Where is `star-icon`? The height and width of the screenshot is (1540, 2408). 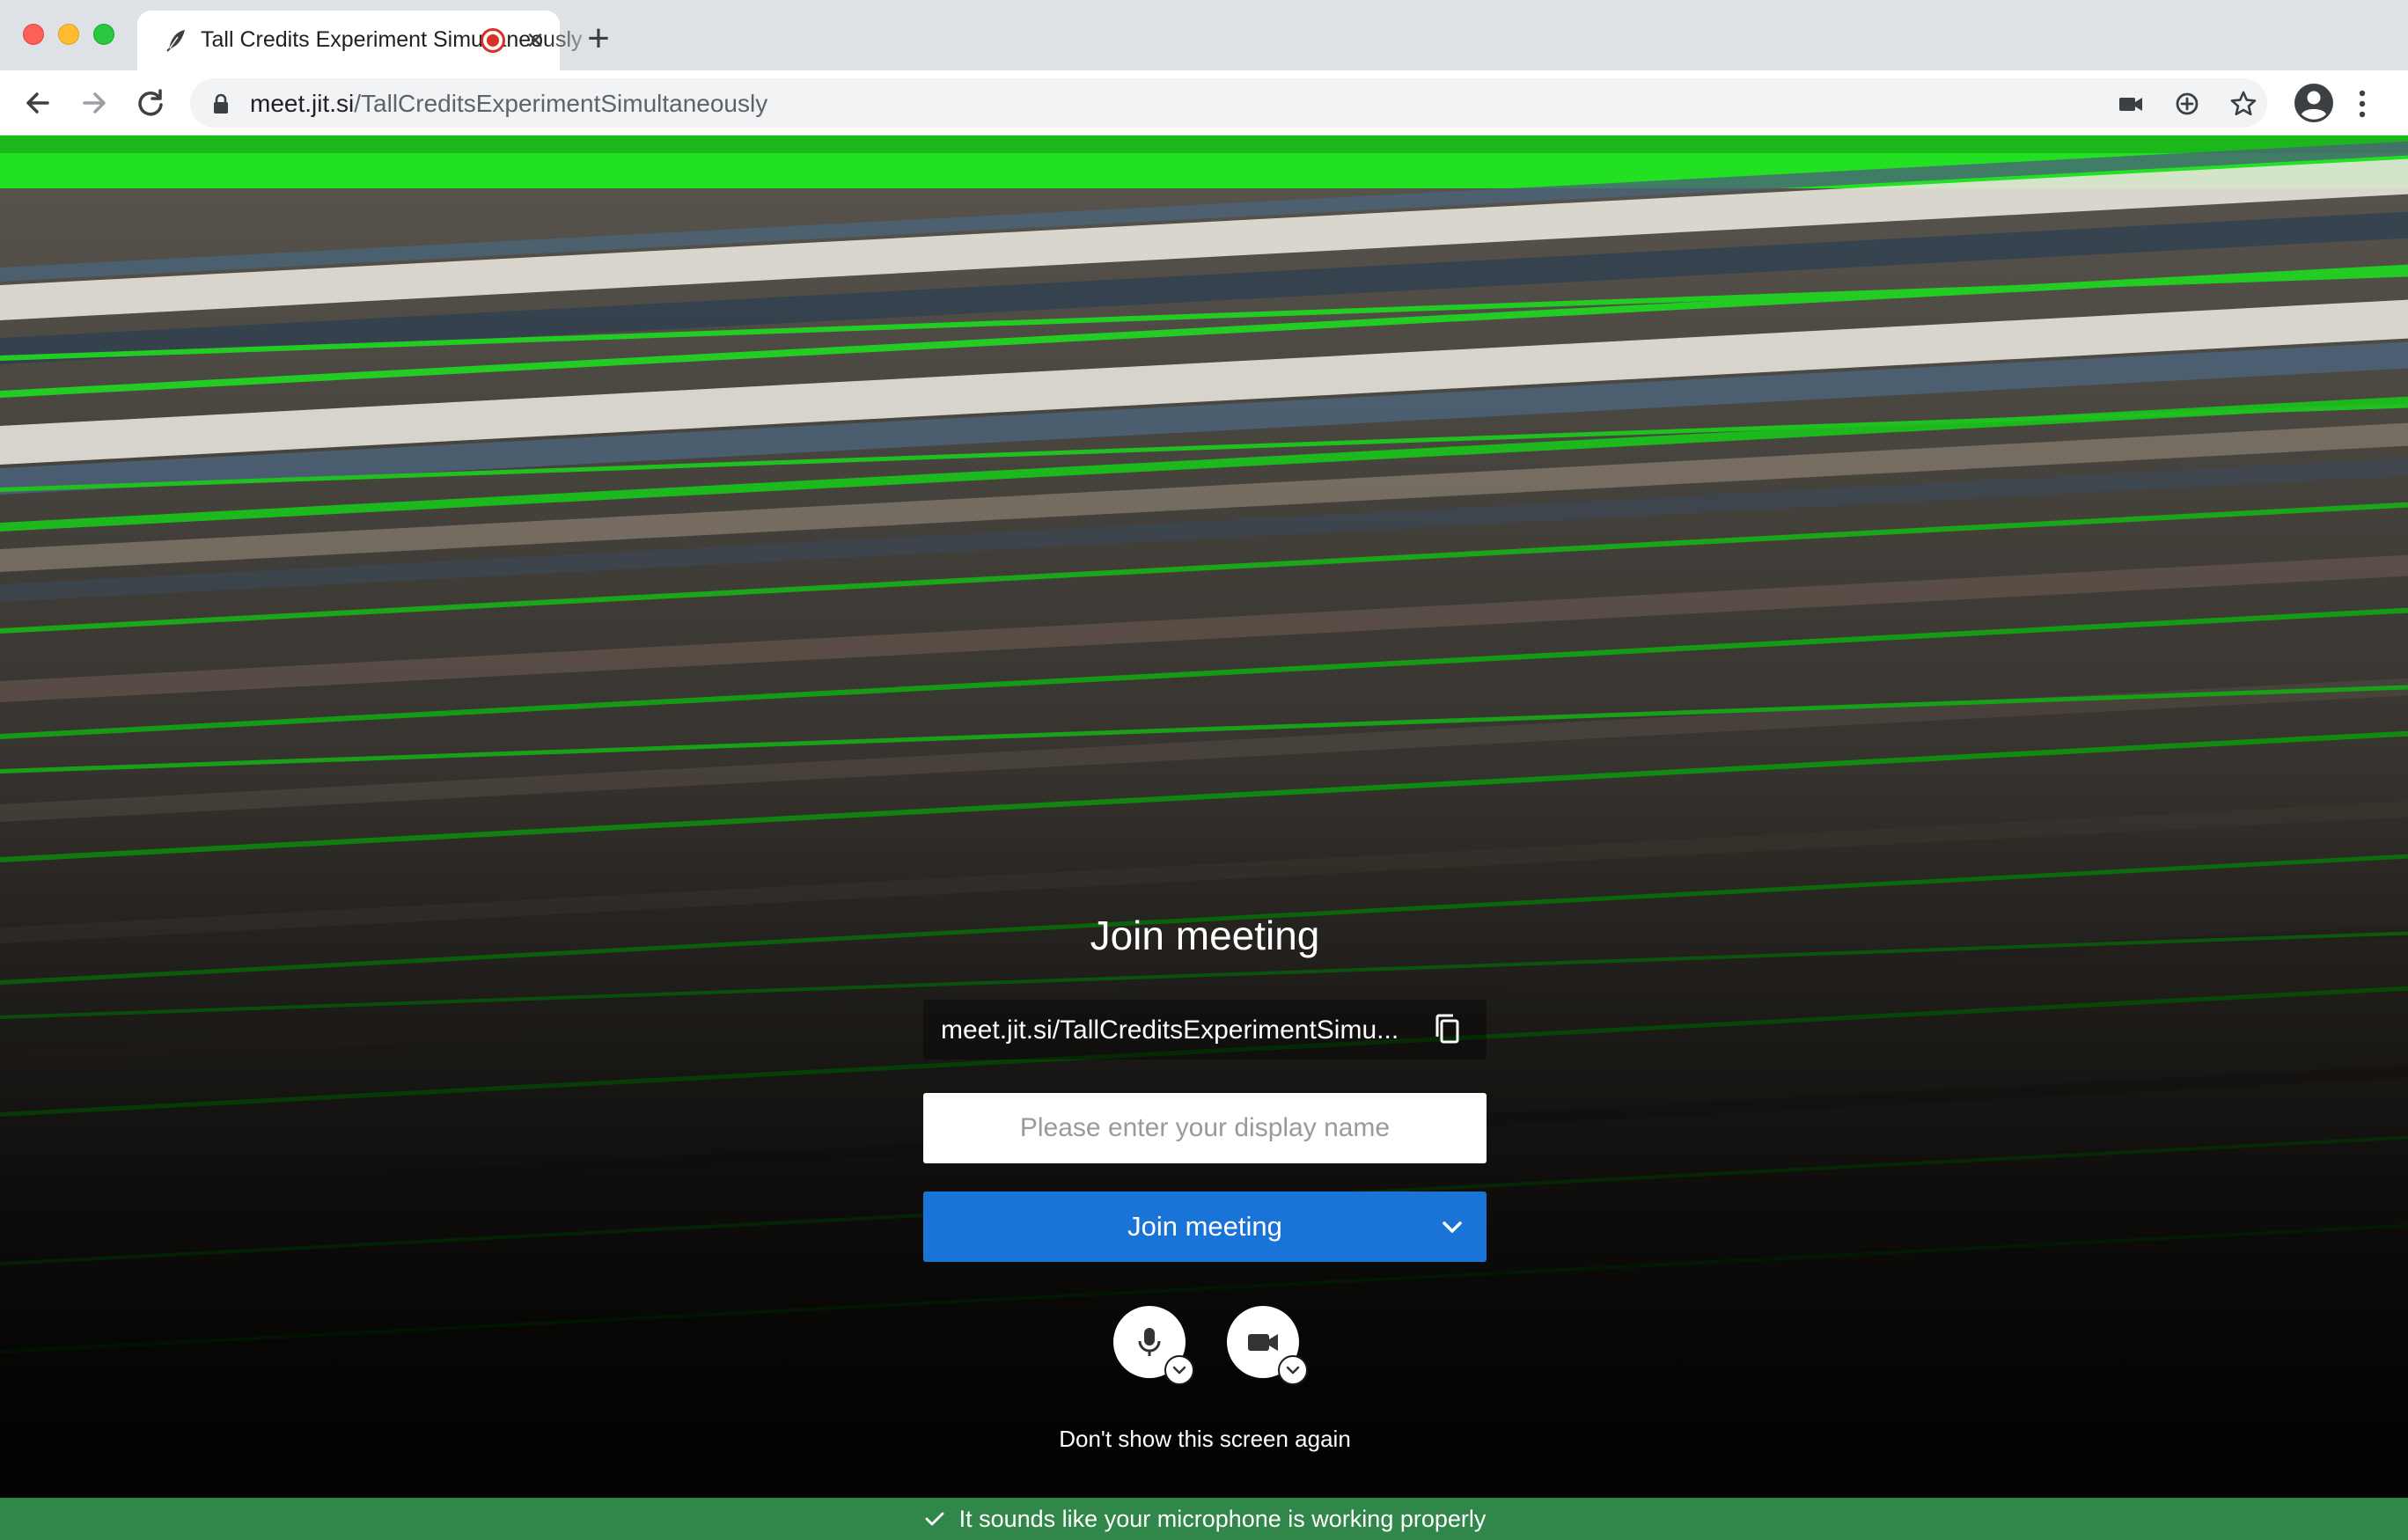 star-icon is located at coordinates (2243, 104).